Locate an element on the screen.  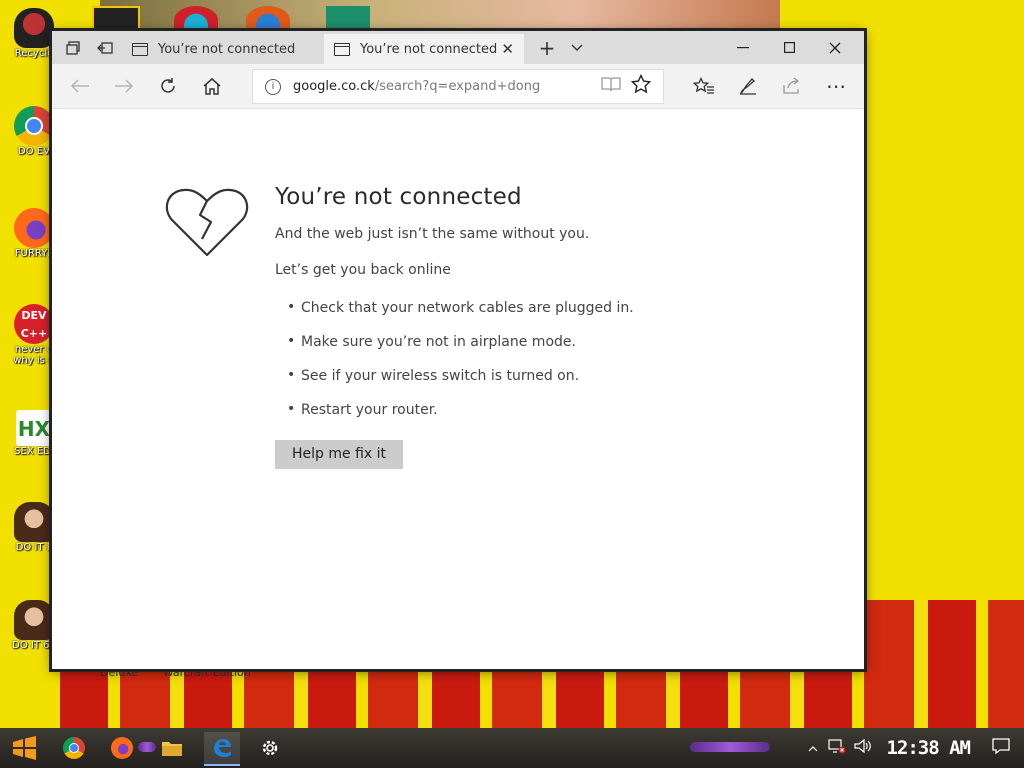
start-icon is located at coordinates (24, 748).